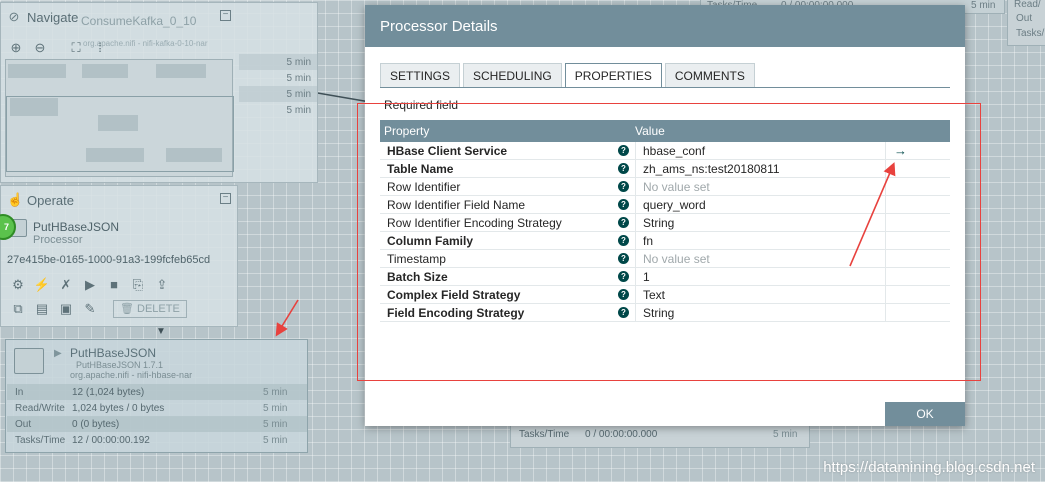 The width and height of the screenshot is (1045, 482). I want to click on annotation-arrow-to-service, so click(872, 214).